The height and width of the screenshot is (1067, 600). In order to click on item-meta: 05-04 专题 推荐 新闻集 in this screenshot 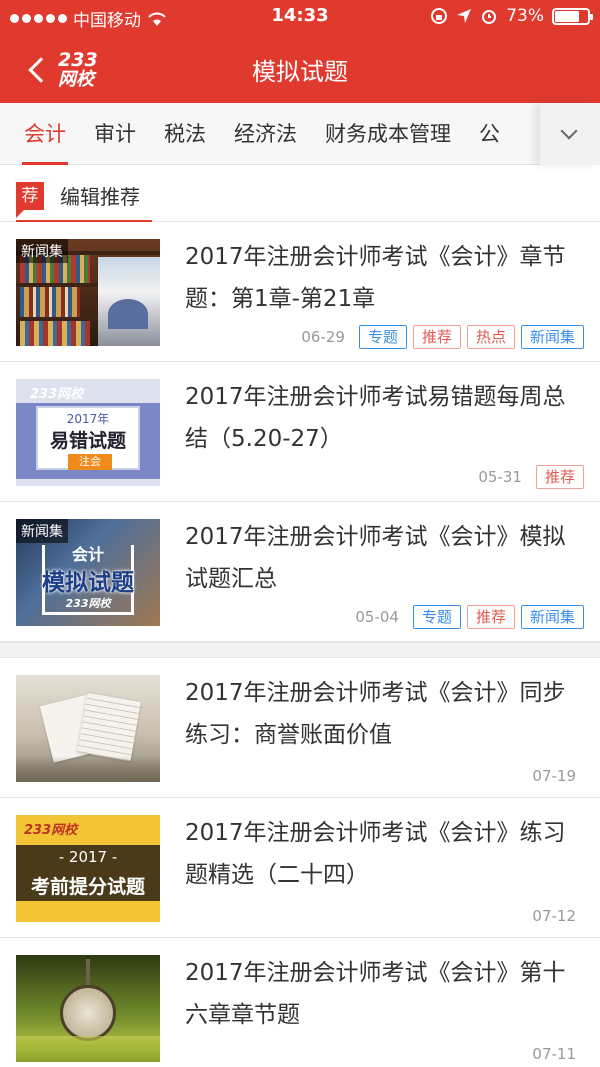, I will do `click(469, 617)`.